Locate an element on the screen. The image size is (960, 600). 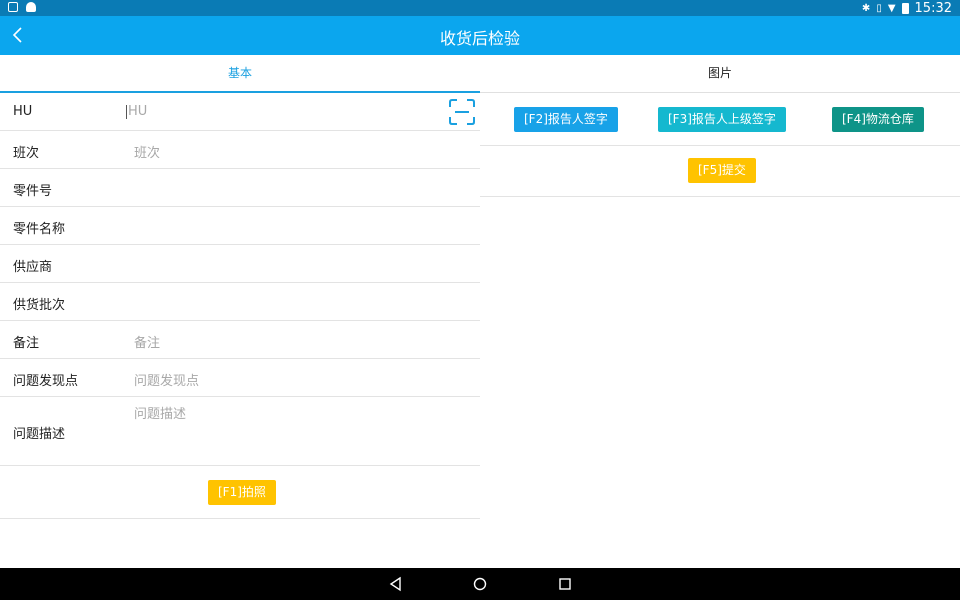
submit-button: [F5]提交 is located at coordinates (722, 170).